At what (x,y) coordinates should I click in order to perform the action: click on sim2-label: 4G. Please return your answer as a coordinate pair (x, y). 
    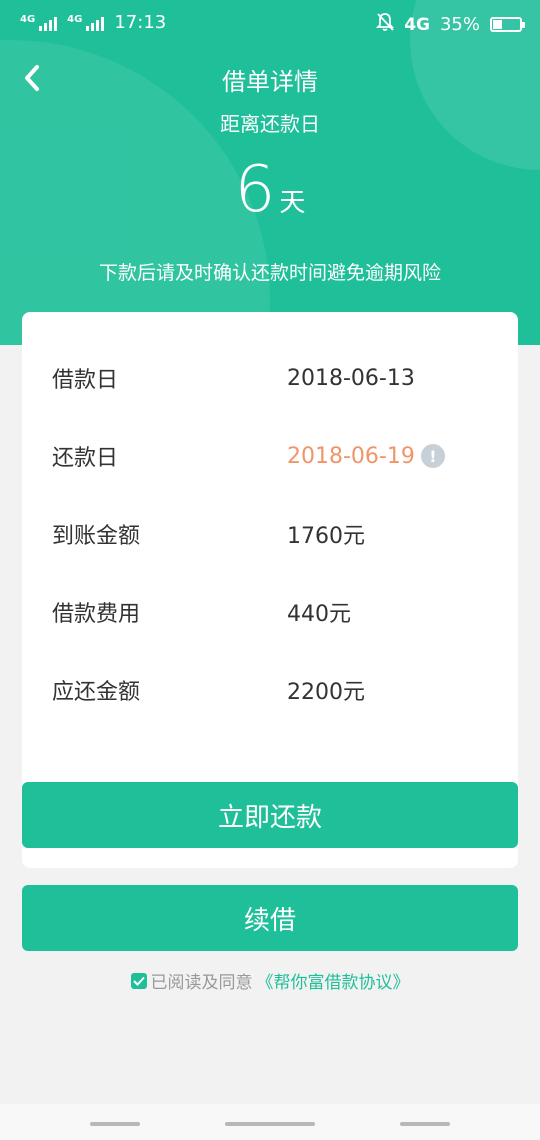
    Looking at the image, I should click on (75, 19).